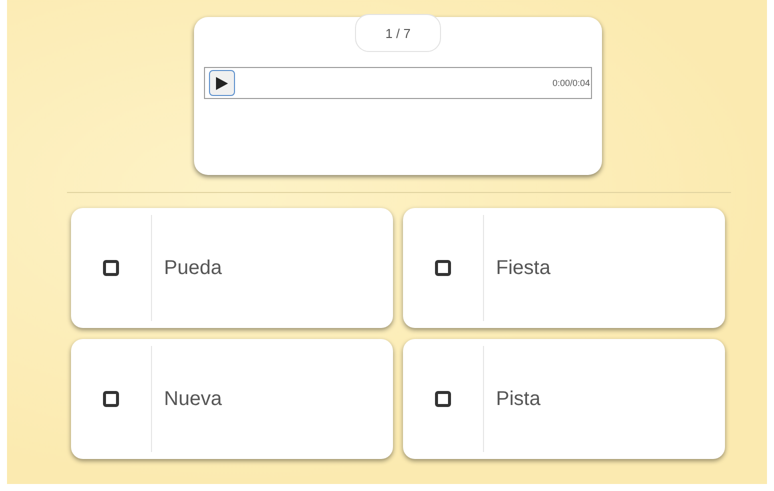 This screenshot has height=491, width=774. Describe the element at coordinates (518, 399) in the screenshot. I see `answer-label: Pista` at that location.